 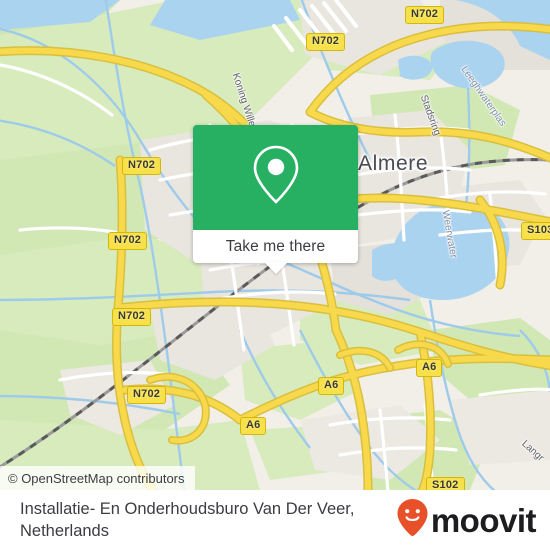 I want to click on osm-attribution: © OpenStreetMap contributors, so click(x=97, y=478).